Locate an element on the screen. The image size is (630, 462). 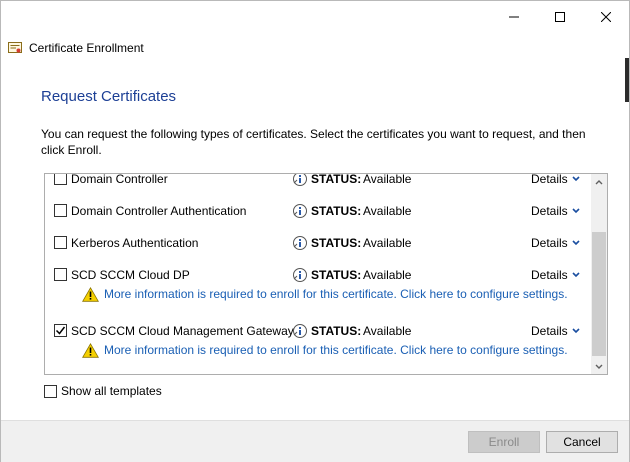
checkmark-icon is located at coordinates (60, 330).